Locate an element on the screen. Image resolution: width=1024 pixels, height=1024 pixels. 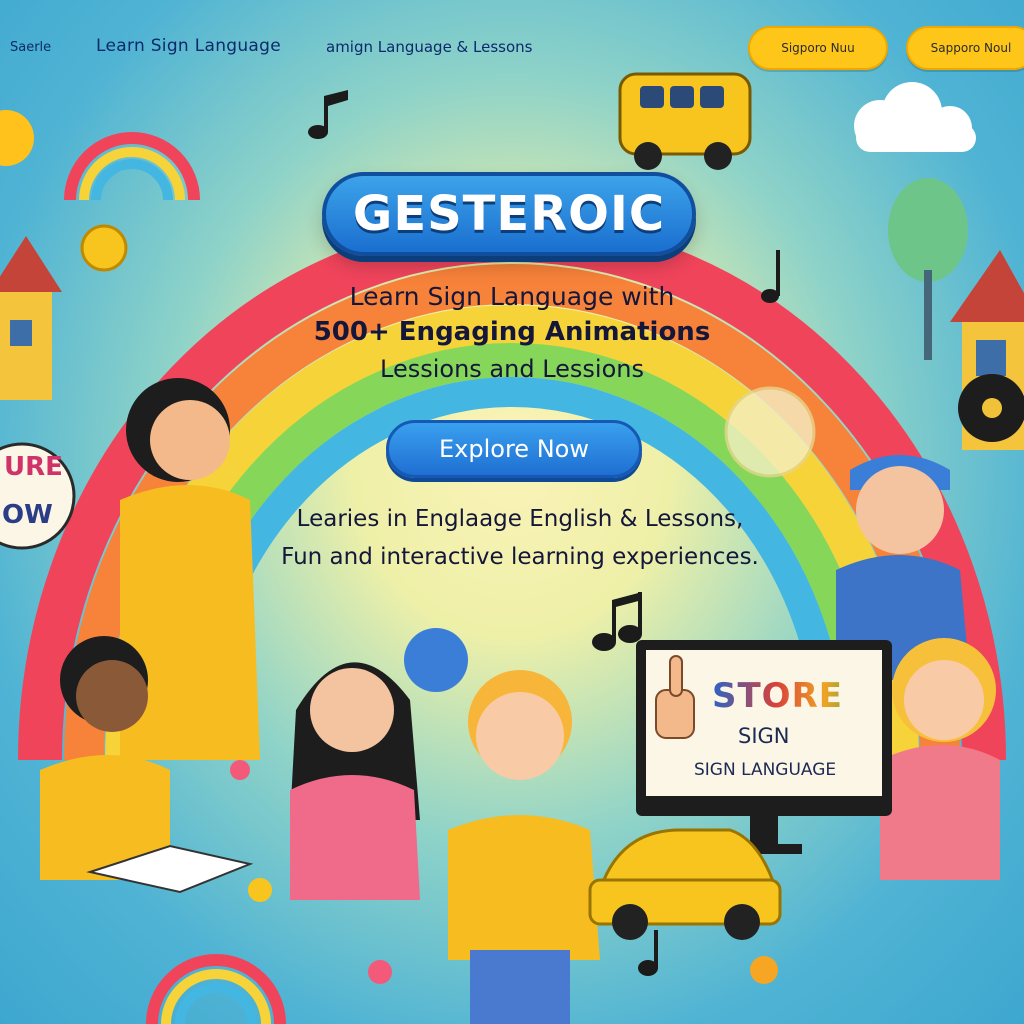
monitor-store-text: STORE is located at coordinates (792, 696).